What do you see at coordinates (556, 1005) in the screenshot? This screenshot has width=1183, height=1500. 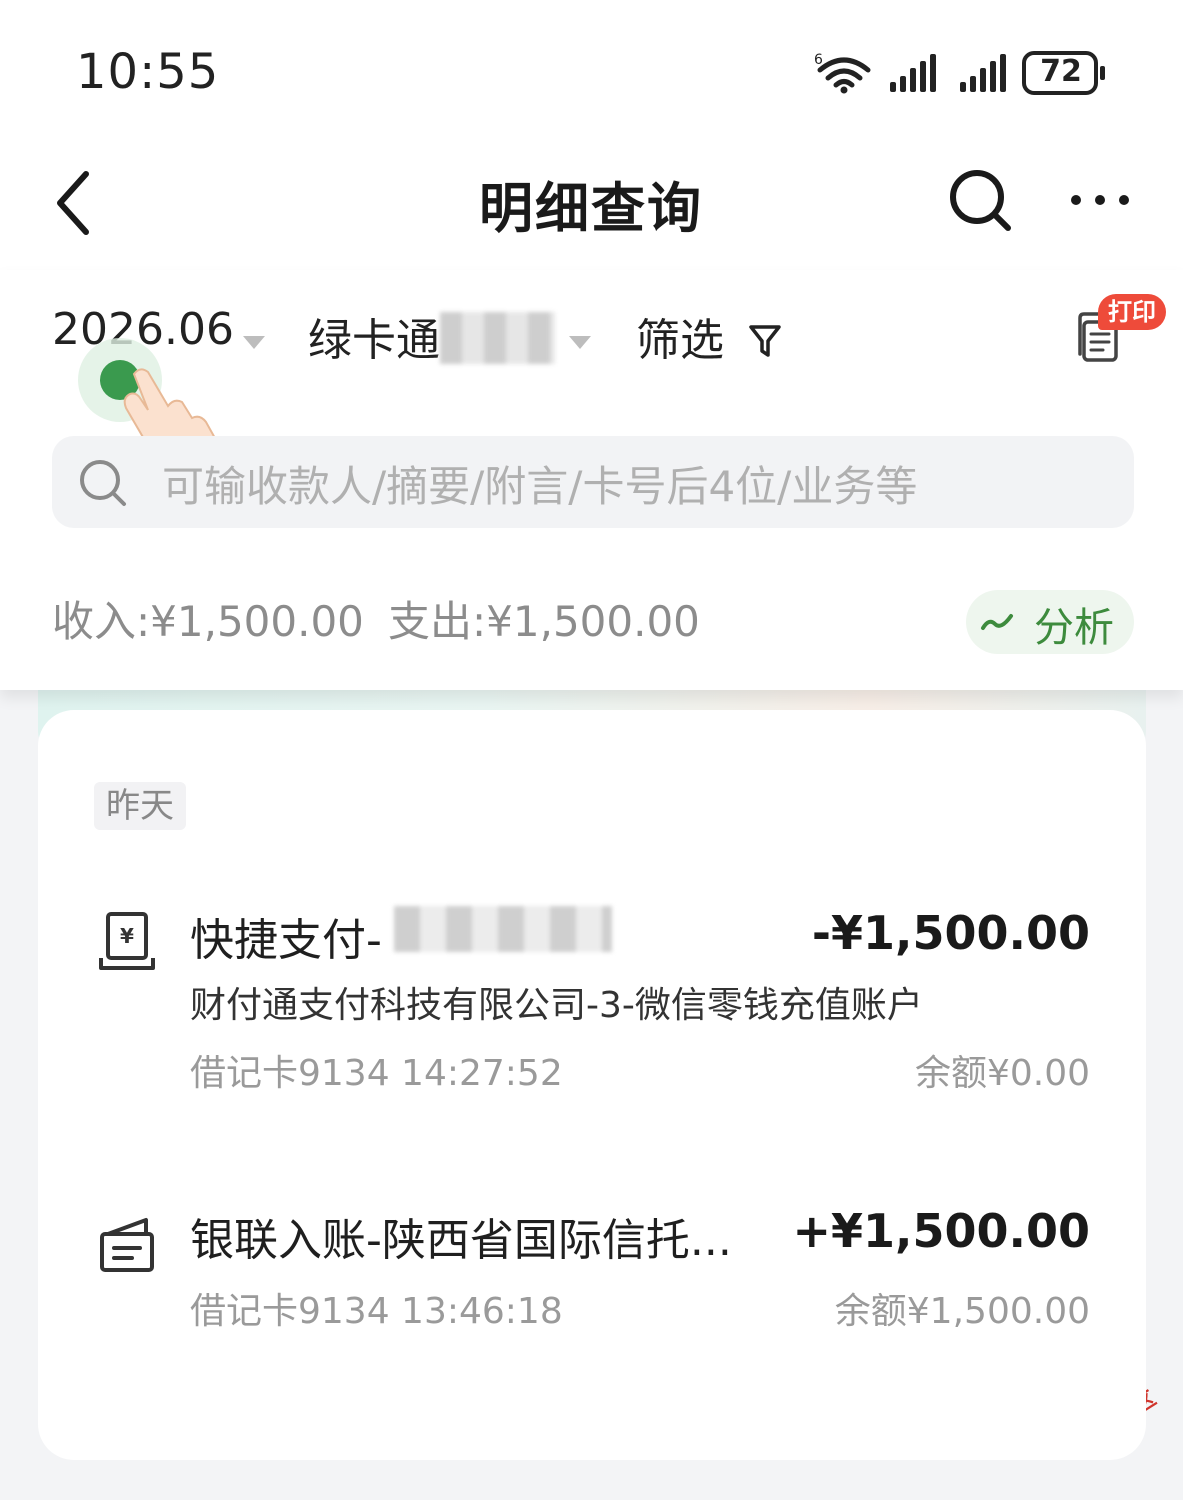 I see `transaction-description: 财付通支付科技有限公司-3-微信零钱充值账户` at bounding box center [556, 1005].